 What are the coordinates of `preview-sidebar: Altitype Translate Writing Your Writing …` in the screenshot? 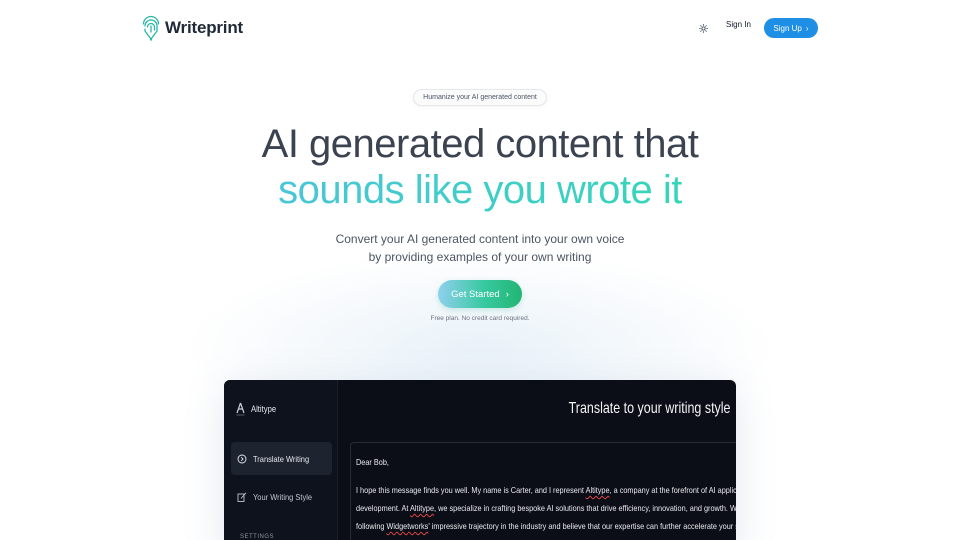 It's located at (281, 460).